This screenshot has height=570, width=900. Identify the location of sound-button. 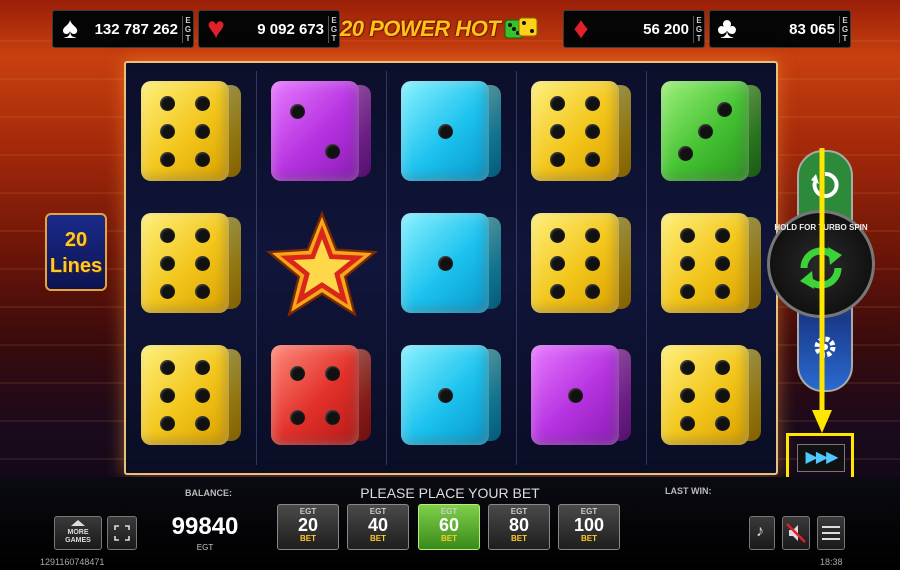
(796, 533).